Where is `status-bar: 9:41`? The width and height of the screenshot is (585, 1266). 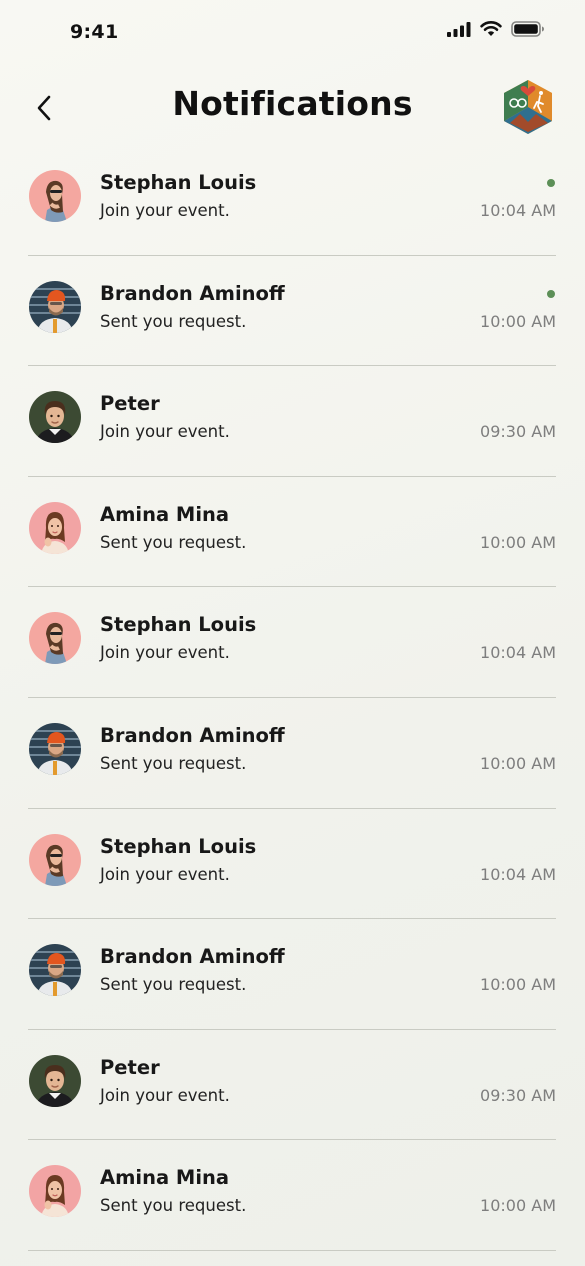
status-bar: 9:41 is located at coordinates (292, 32).